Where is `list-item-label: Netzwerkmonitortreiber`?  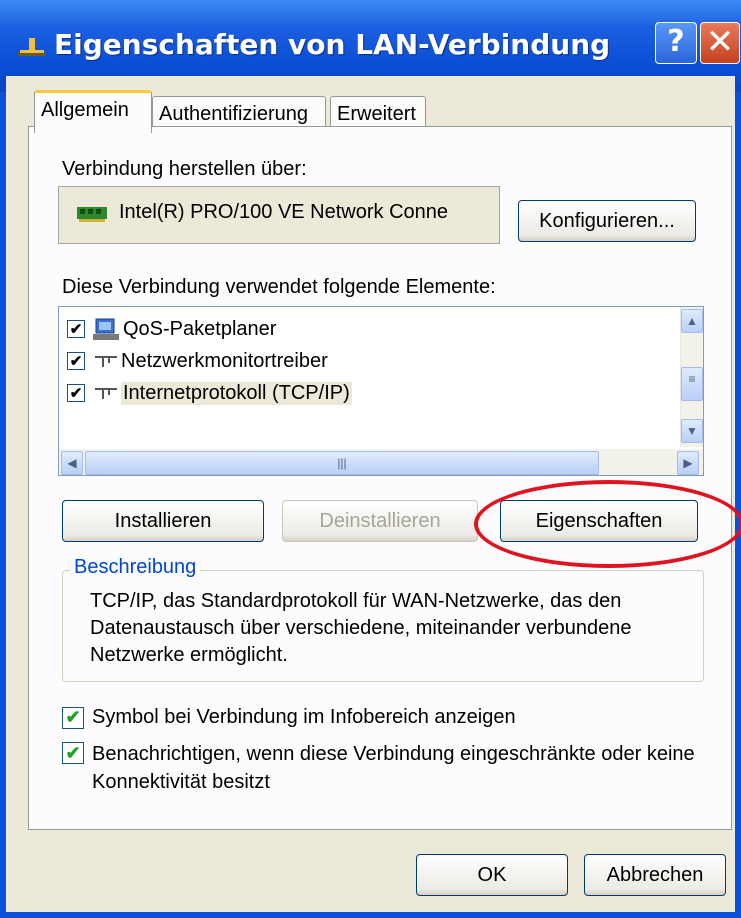
list-item-label: Netzwerkmonitortreiber is located at coordinates (224, 360).